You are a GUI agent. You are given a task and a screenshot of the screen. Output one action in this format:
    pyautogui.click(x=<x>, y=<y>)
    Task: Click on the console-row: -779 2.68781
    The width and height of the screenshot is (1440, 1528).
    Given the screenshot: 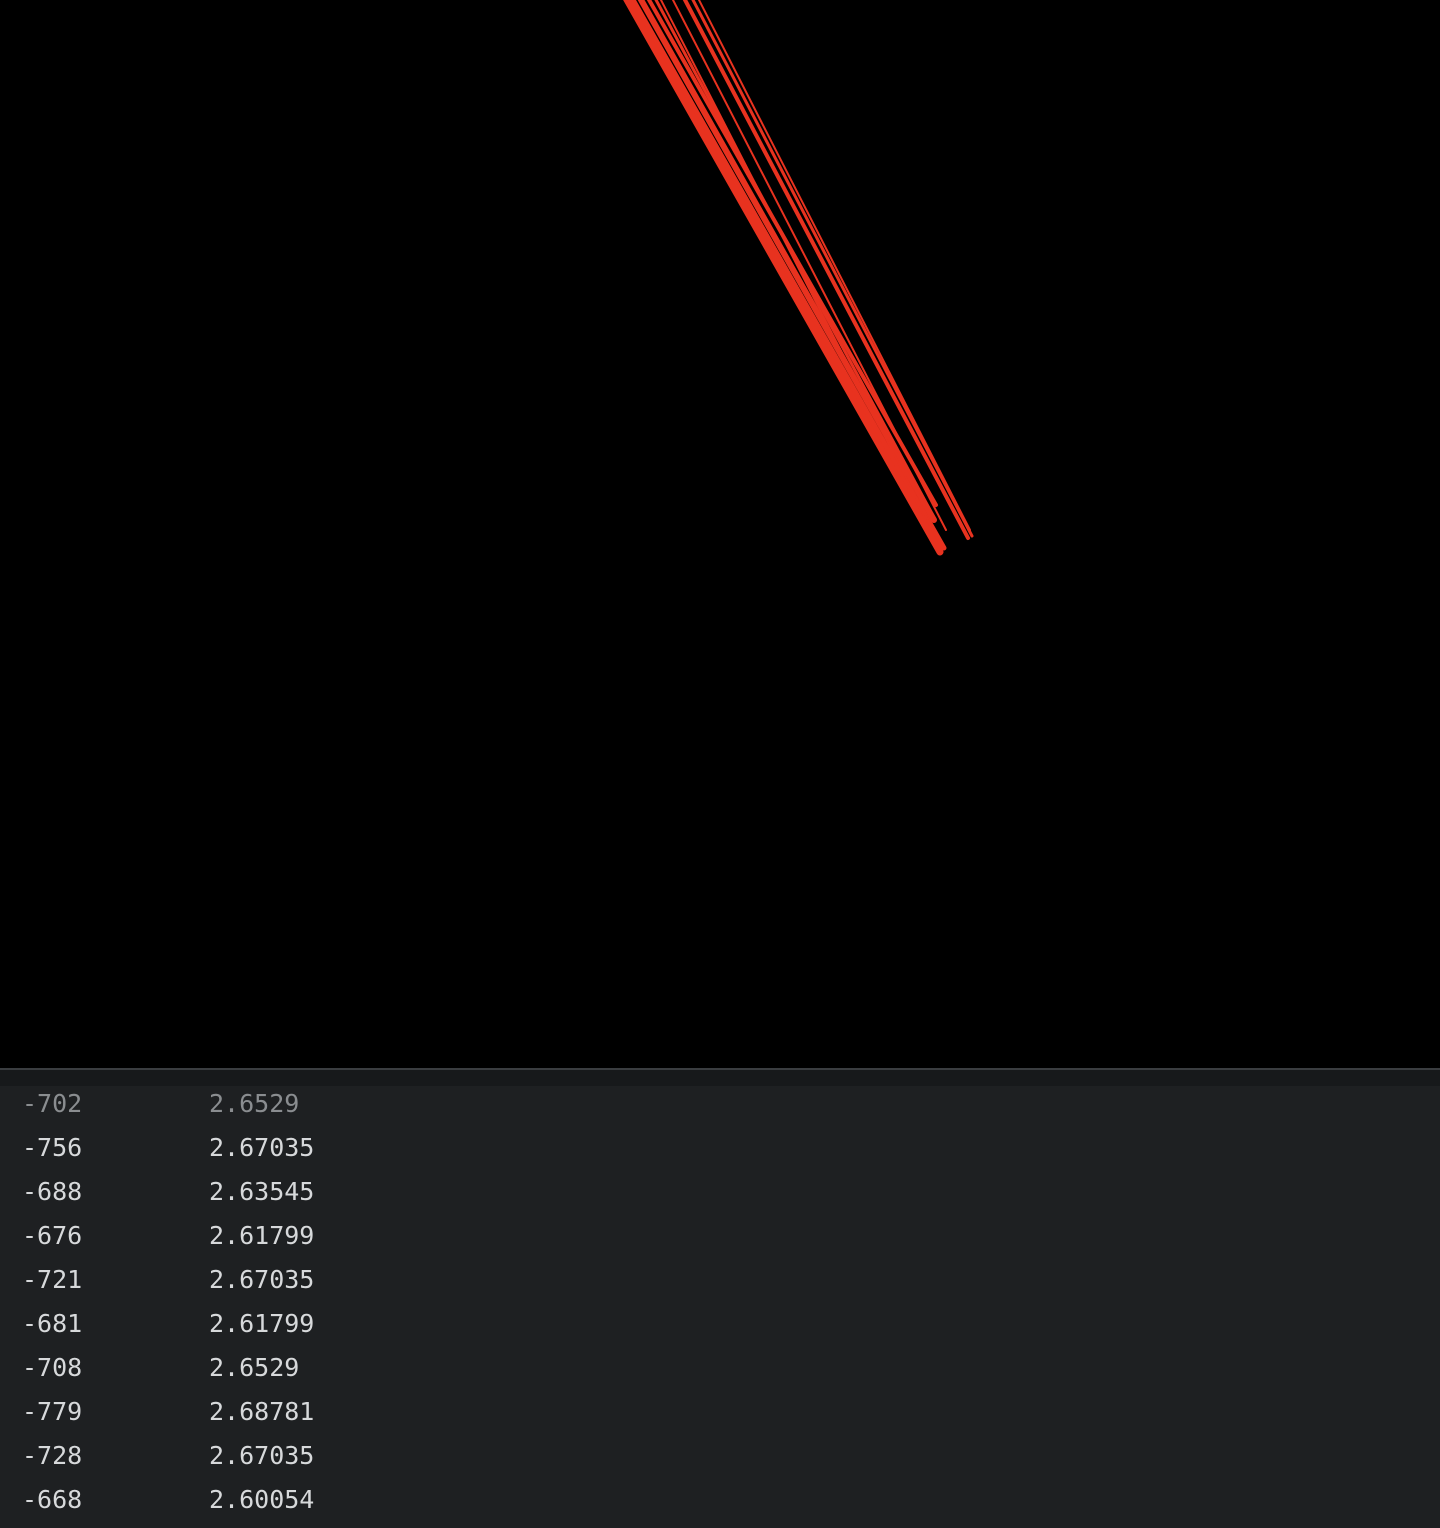 What is the action you would take?
    pyautogui.click(x=720, y=1412)
    